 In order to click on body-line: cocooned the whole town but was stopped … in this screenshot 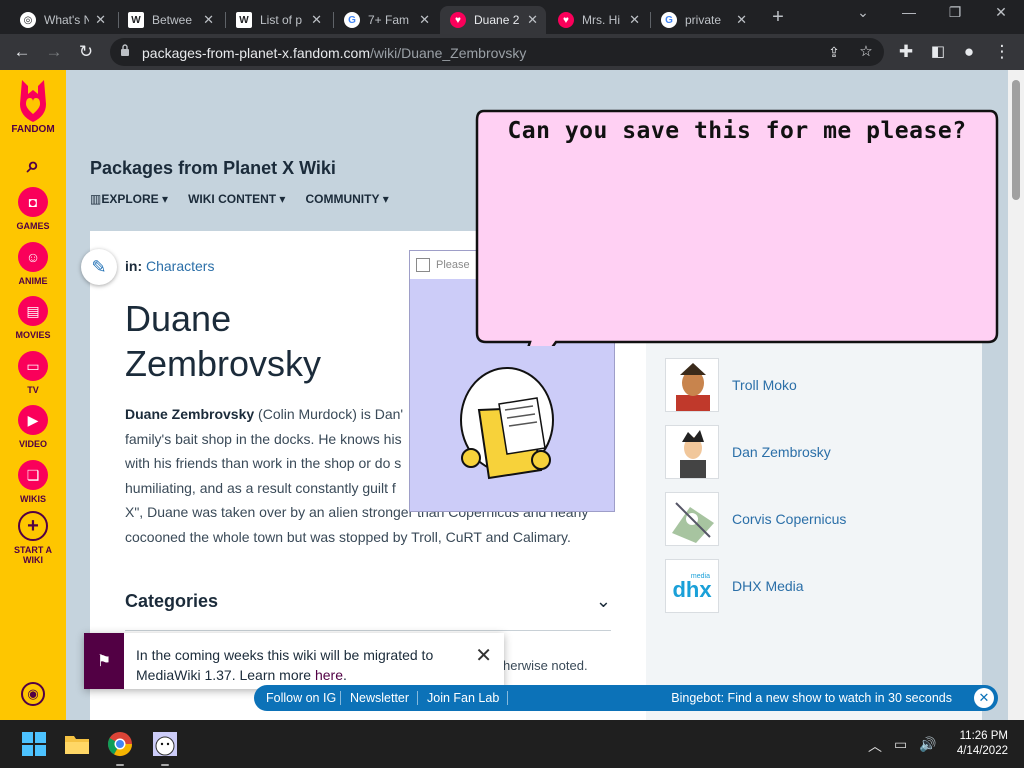, I will do `click(348, 536)`.